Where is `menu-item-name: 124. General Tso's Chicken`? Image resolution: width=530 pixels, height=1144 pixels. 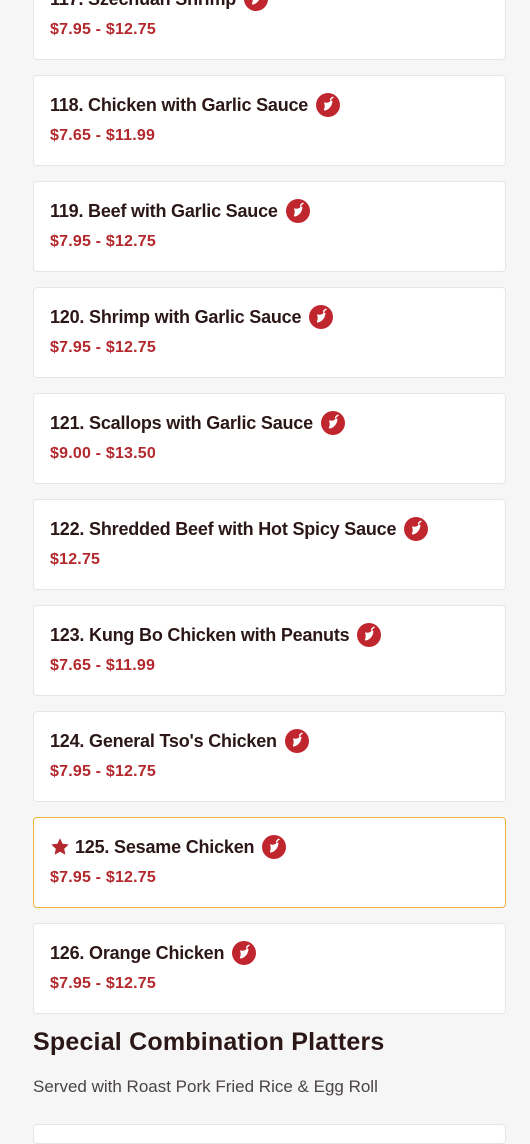 menu-item-name: 124. General Tso's Chicken is located at coordinates (163, 740).